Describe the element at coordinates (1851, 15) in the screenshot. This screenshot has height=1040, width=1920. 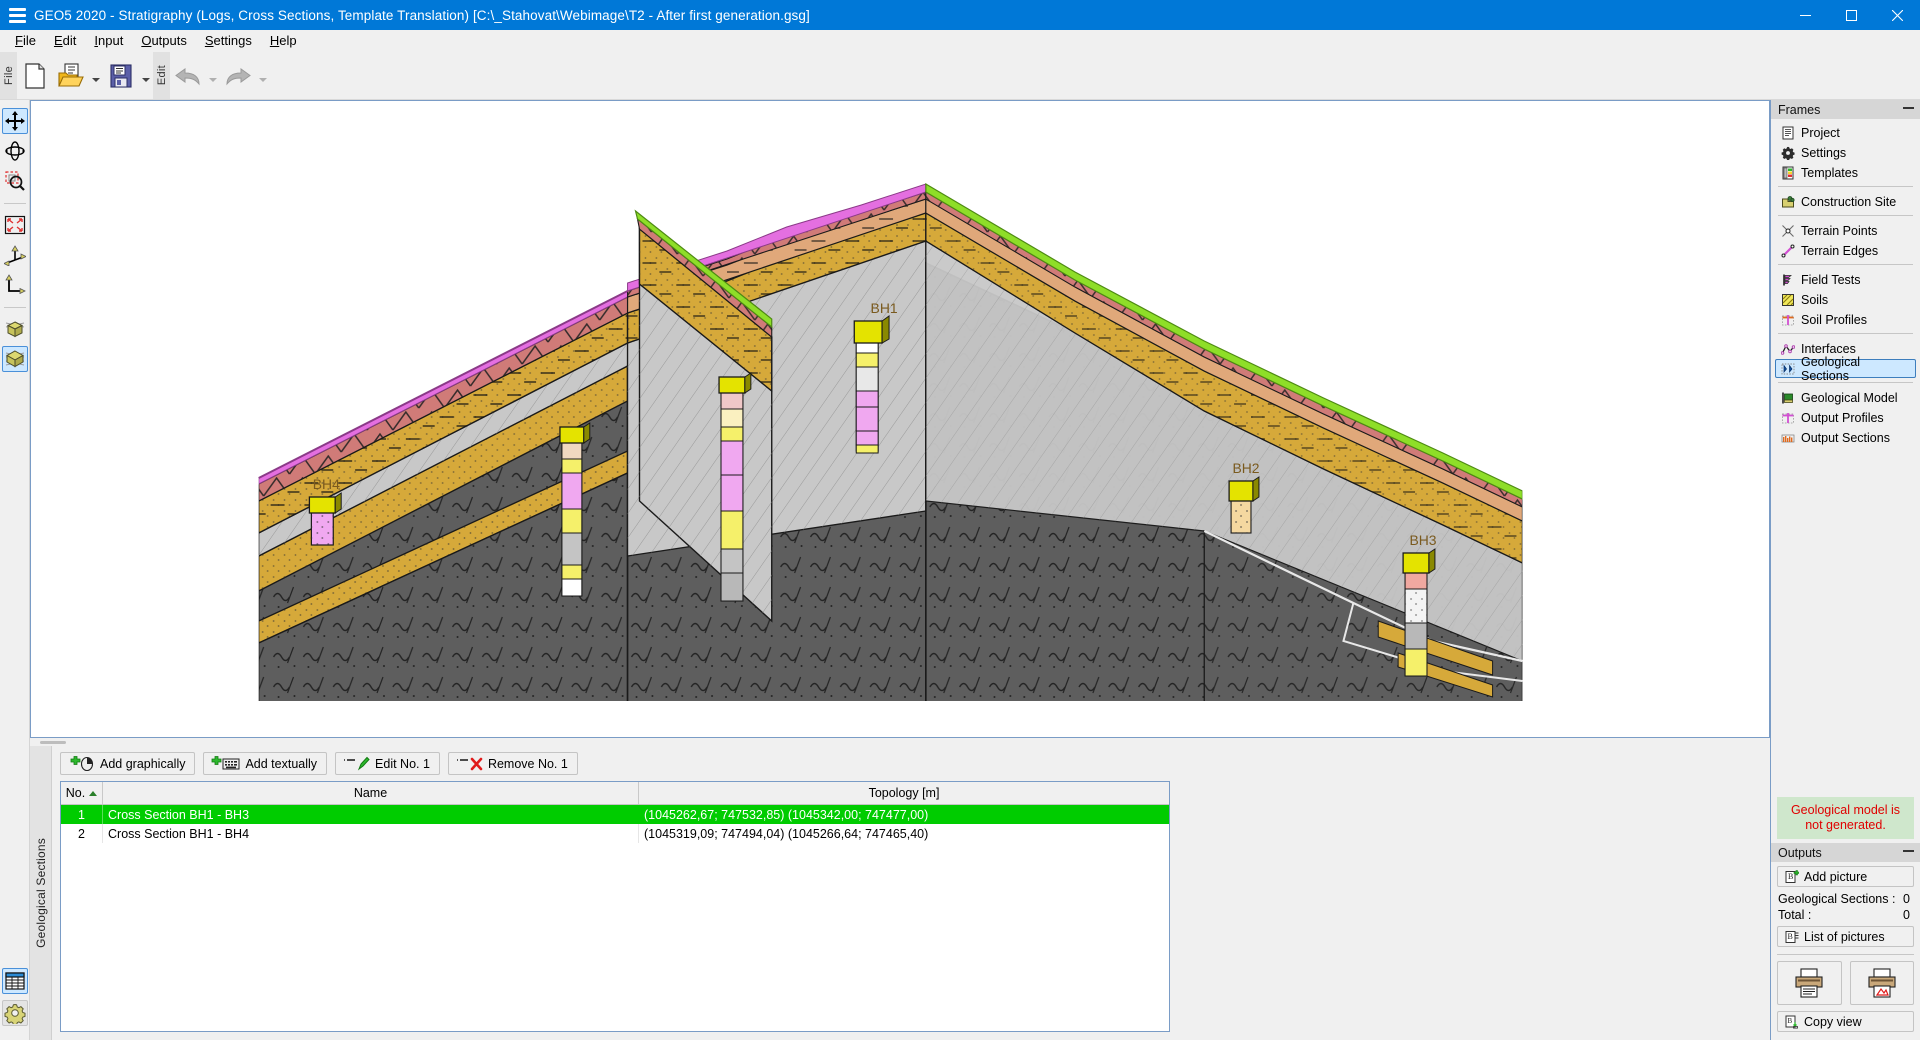
I see `maximize-button` at that location.